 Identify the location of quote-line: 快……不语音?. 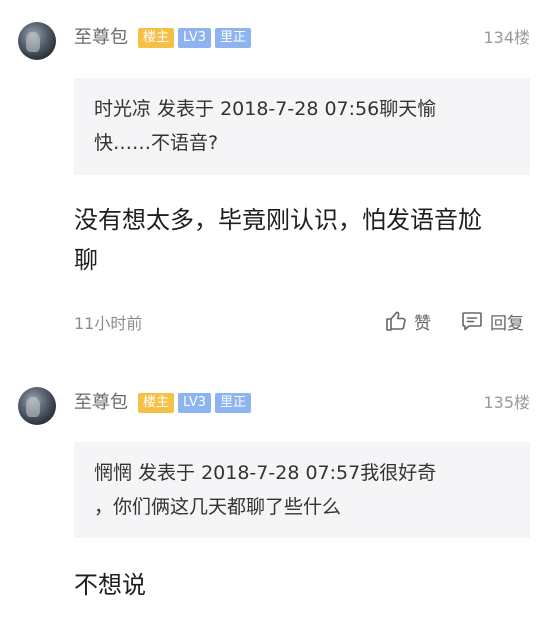
(156, 143).